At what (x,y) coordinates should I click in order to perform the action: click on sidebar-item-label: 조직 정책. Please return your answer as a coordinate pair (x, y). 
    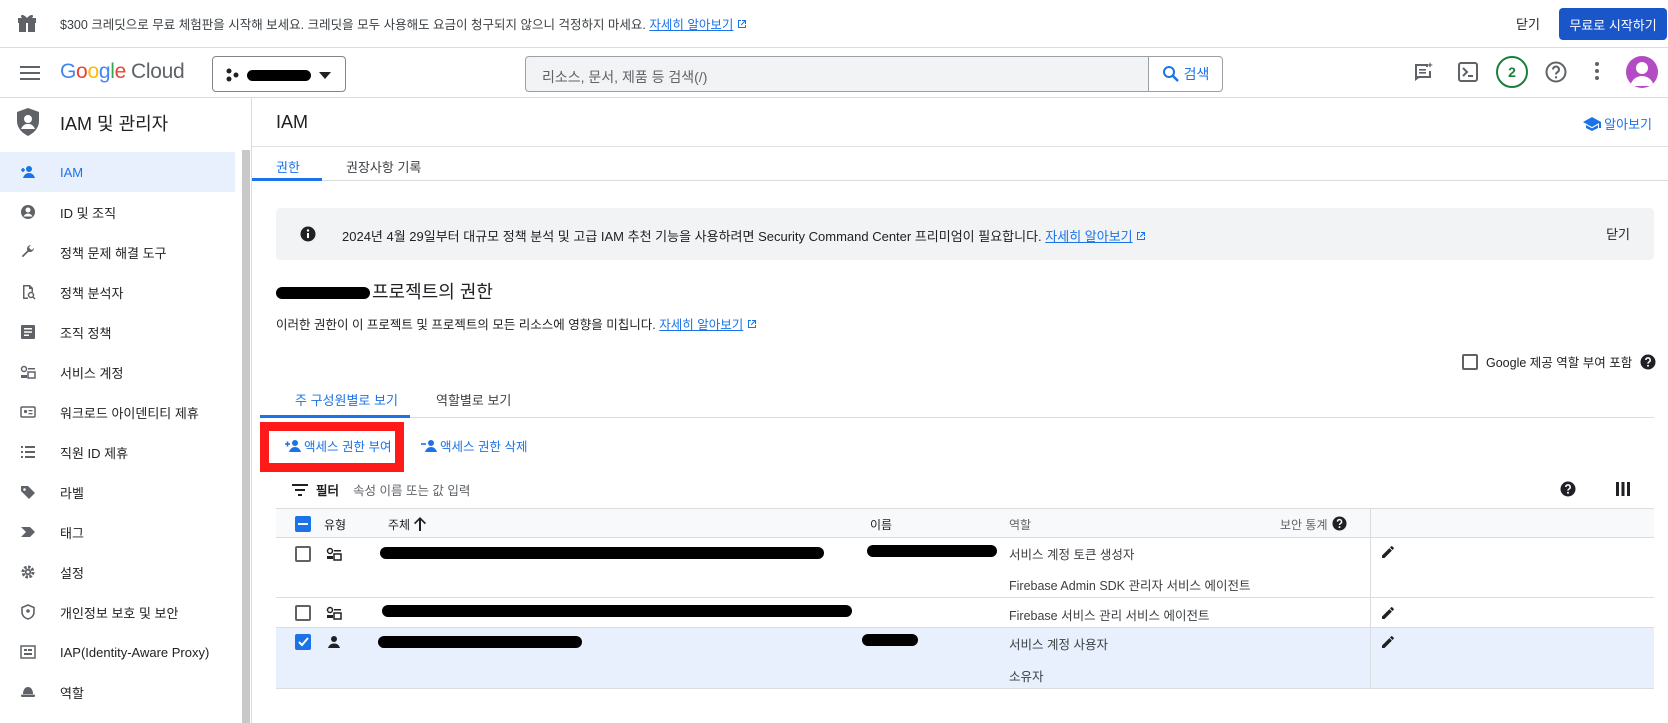
    Looking at the image, I should click on (86, 333).